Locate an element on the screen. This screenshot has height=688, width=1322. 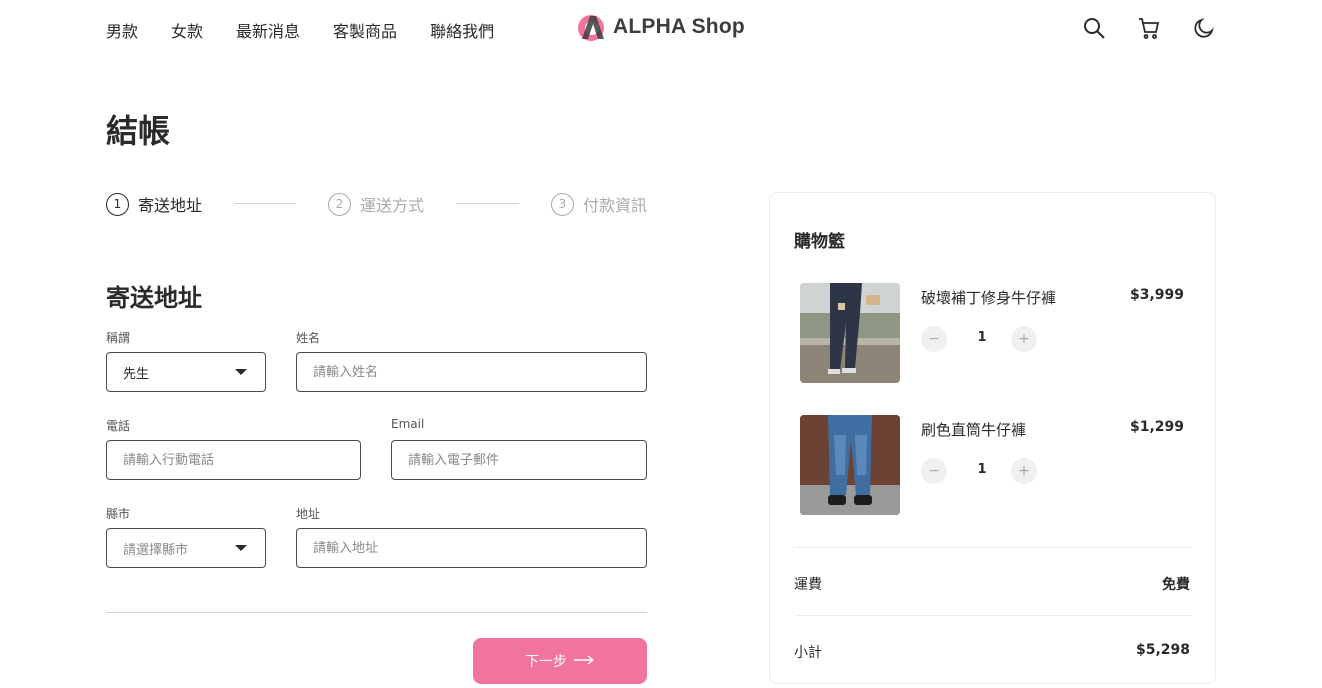
city-select: 請選擇縣市 is located at coordinates (186, 548).